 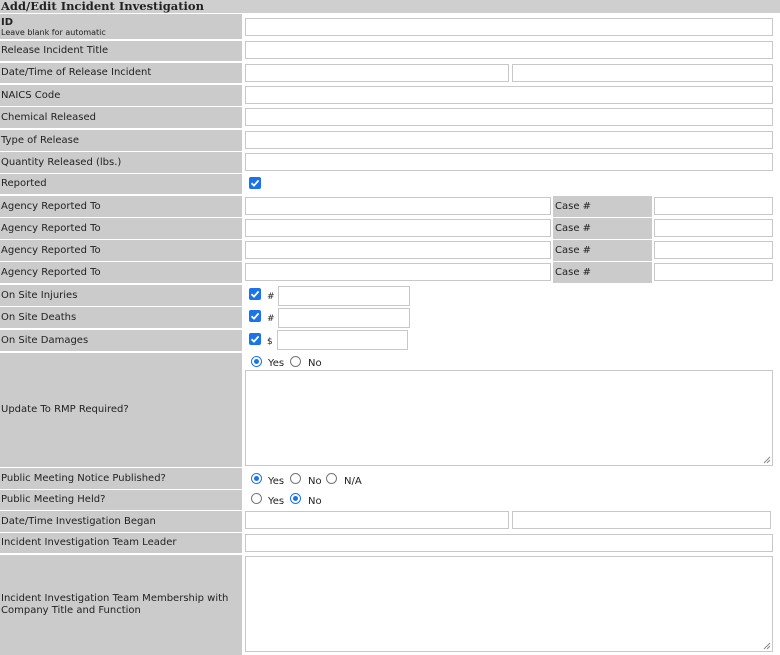 What do you see at coordinates (642, 73) in the screenshot?
I see `release-time-input` at bounding box center [642, 73].